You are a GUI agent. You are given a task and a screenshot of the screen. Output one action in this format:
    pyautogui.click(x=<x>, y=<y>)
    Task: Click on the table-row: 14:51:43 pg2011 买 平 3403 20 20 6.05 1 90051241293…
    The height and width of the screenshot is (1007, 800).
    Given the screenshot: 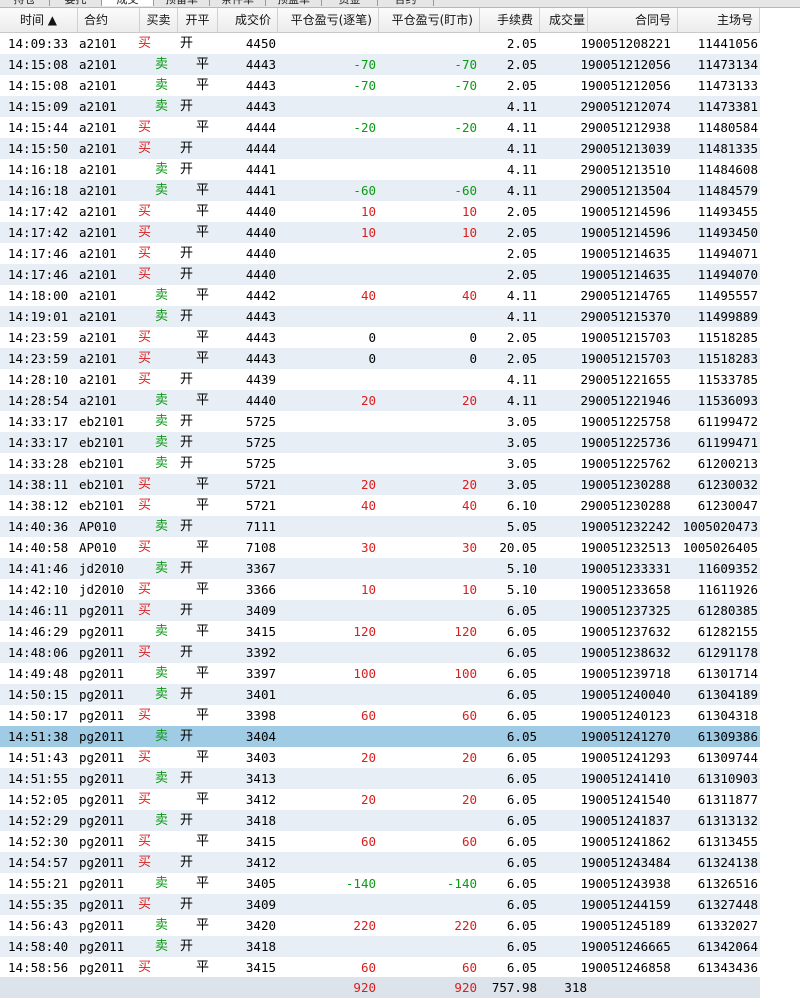 What is the action you would take?
    pyautogui.click(x=380, y=757)
    